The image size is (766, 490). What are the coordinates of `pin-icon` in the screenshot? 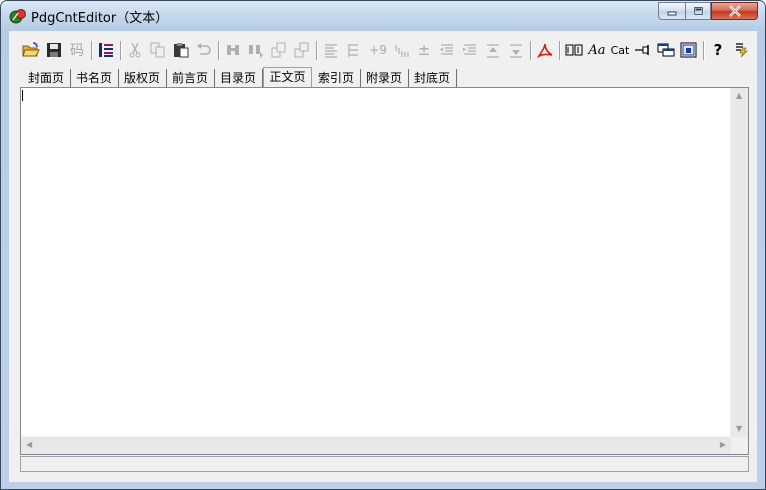 It's located at (643, 50).